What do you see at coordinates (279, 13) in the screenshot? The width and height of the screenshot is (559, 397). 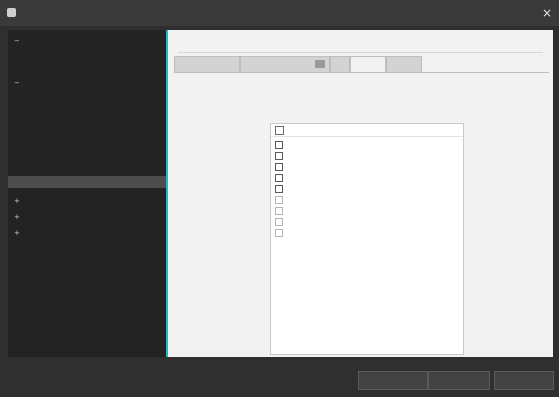 I see `title-bar: ×` at bounding box center [279, 13].